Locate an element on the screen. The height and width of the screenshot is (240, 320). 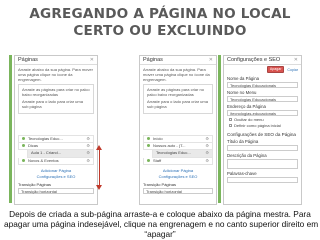
drag-arrow is located at coordinates (99, 168).